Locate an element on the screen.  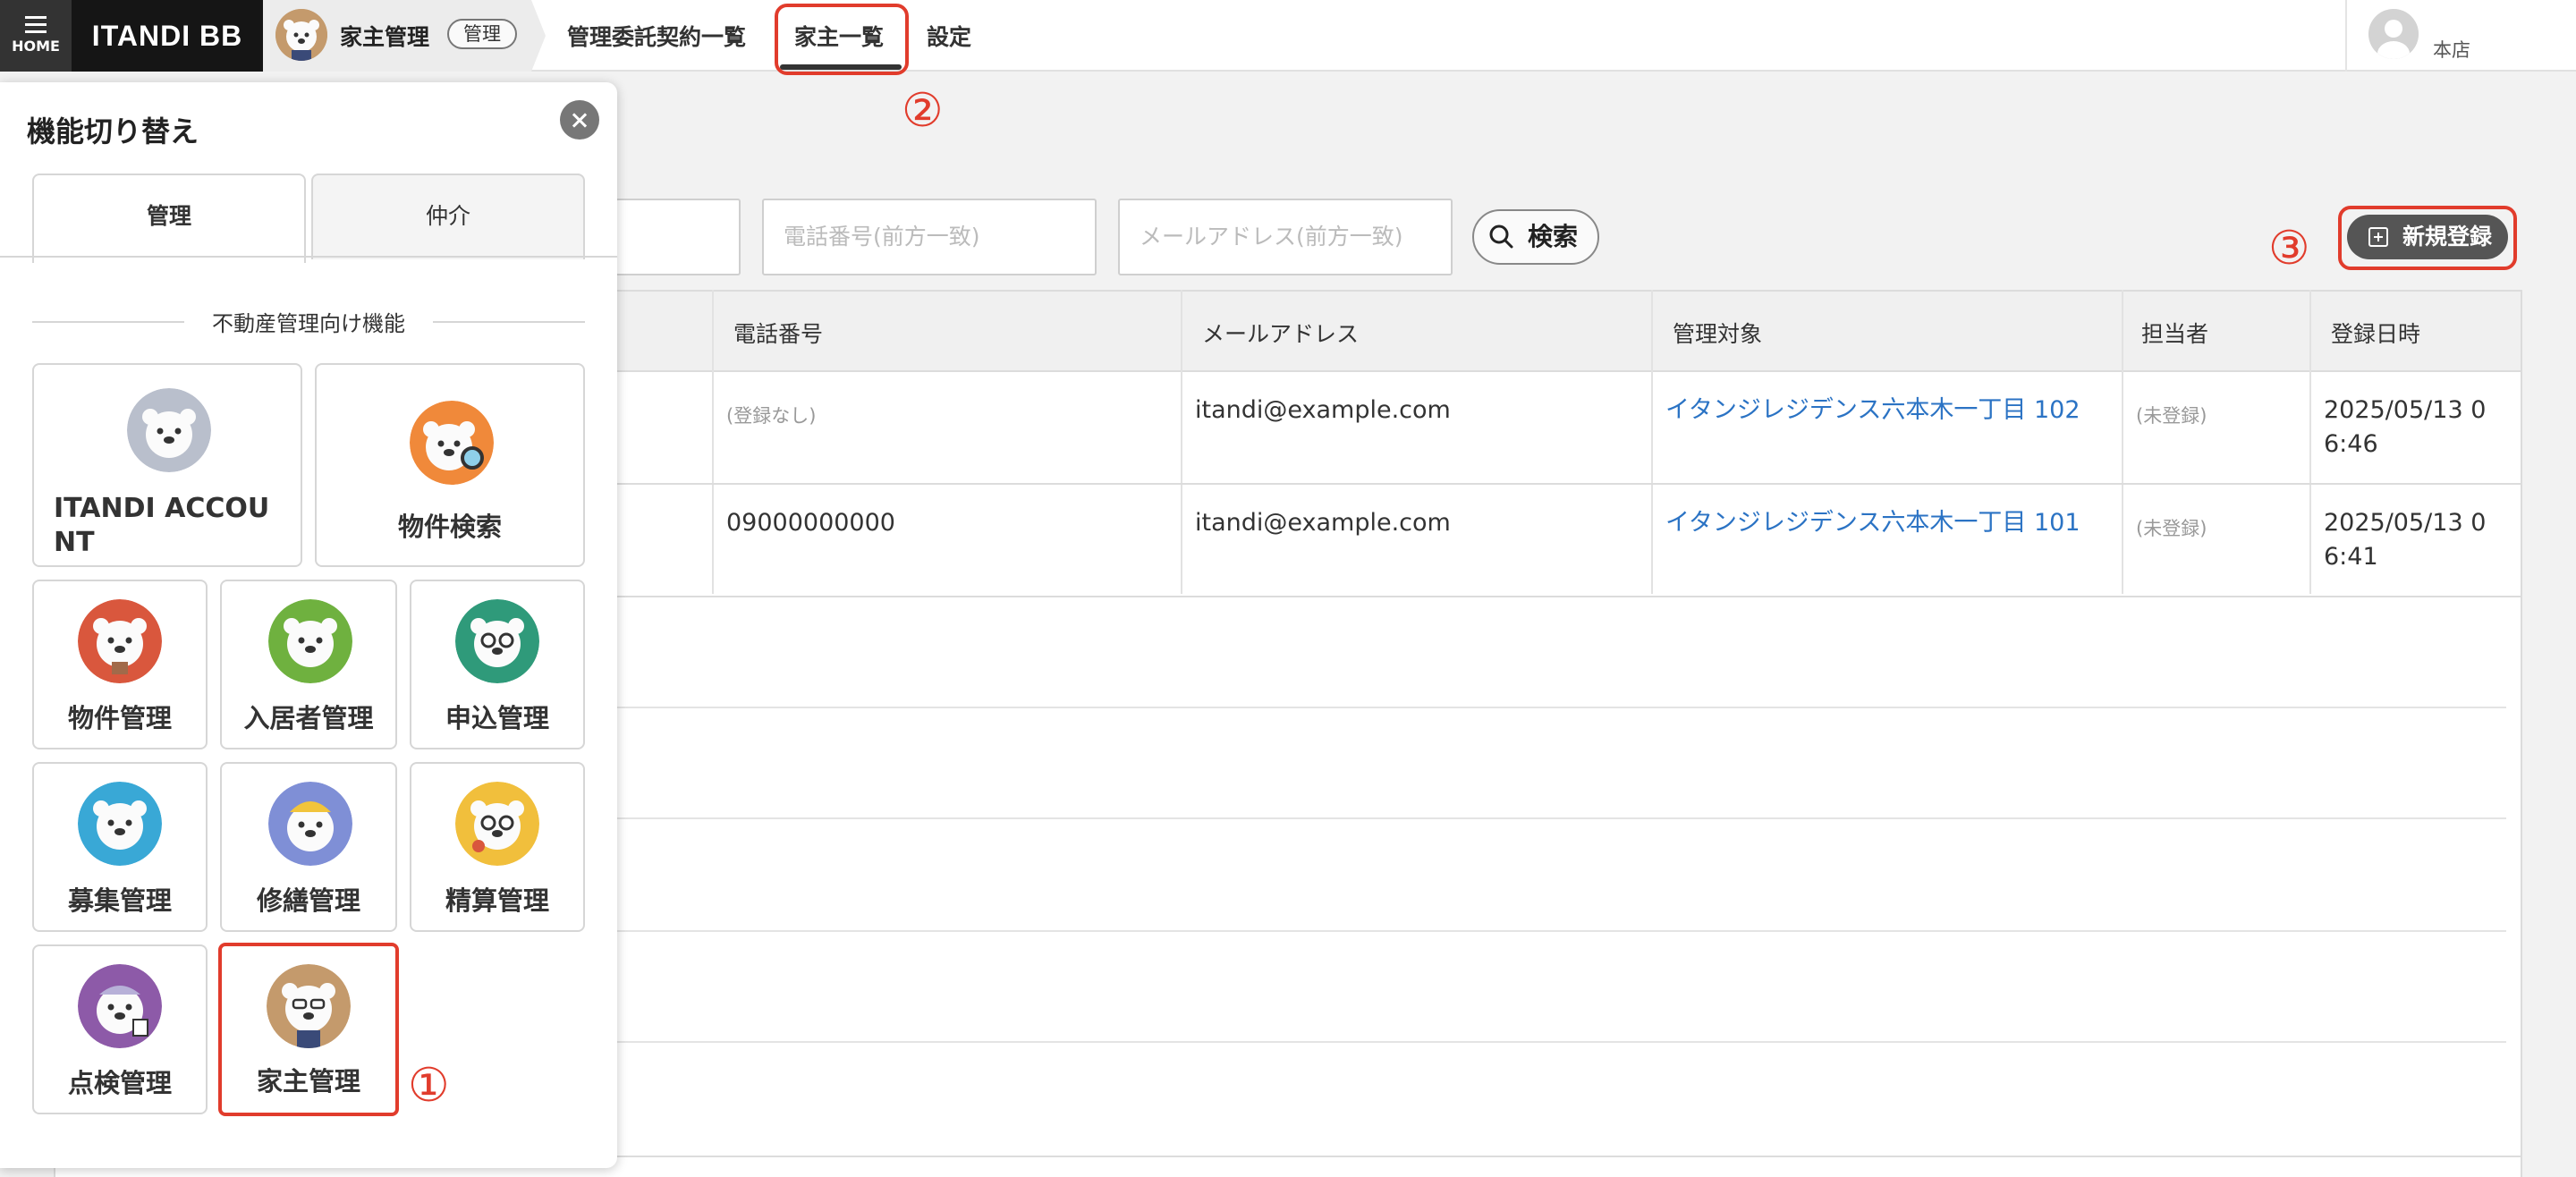
plus-square-icon is located at coordinates (2378, 237).